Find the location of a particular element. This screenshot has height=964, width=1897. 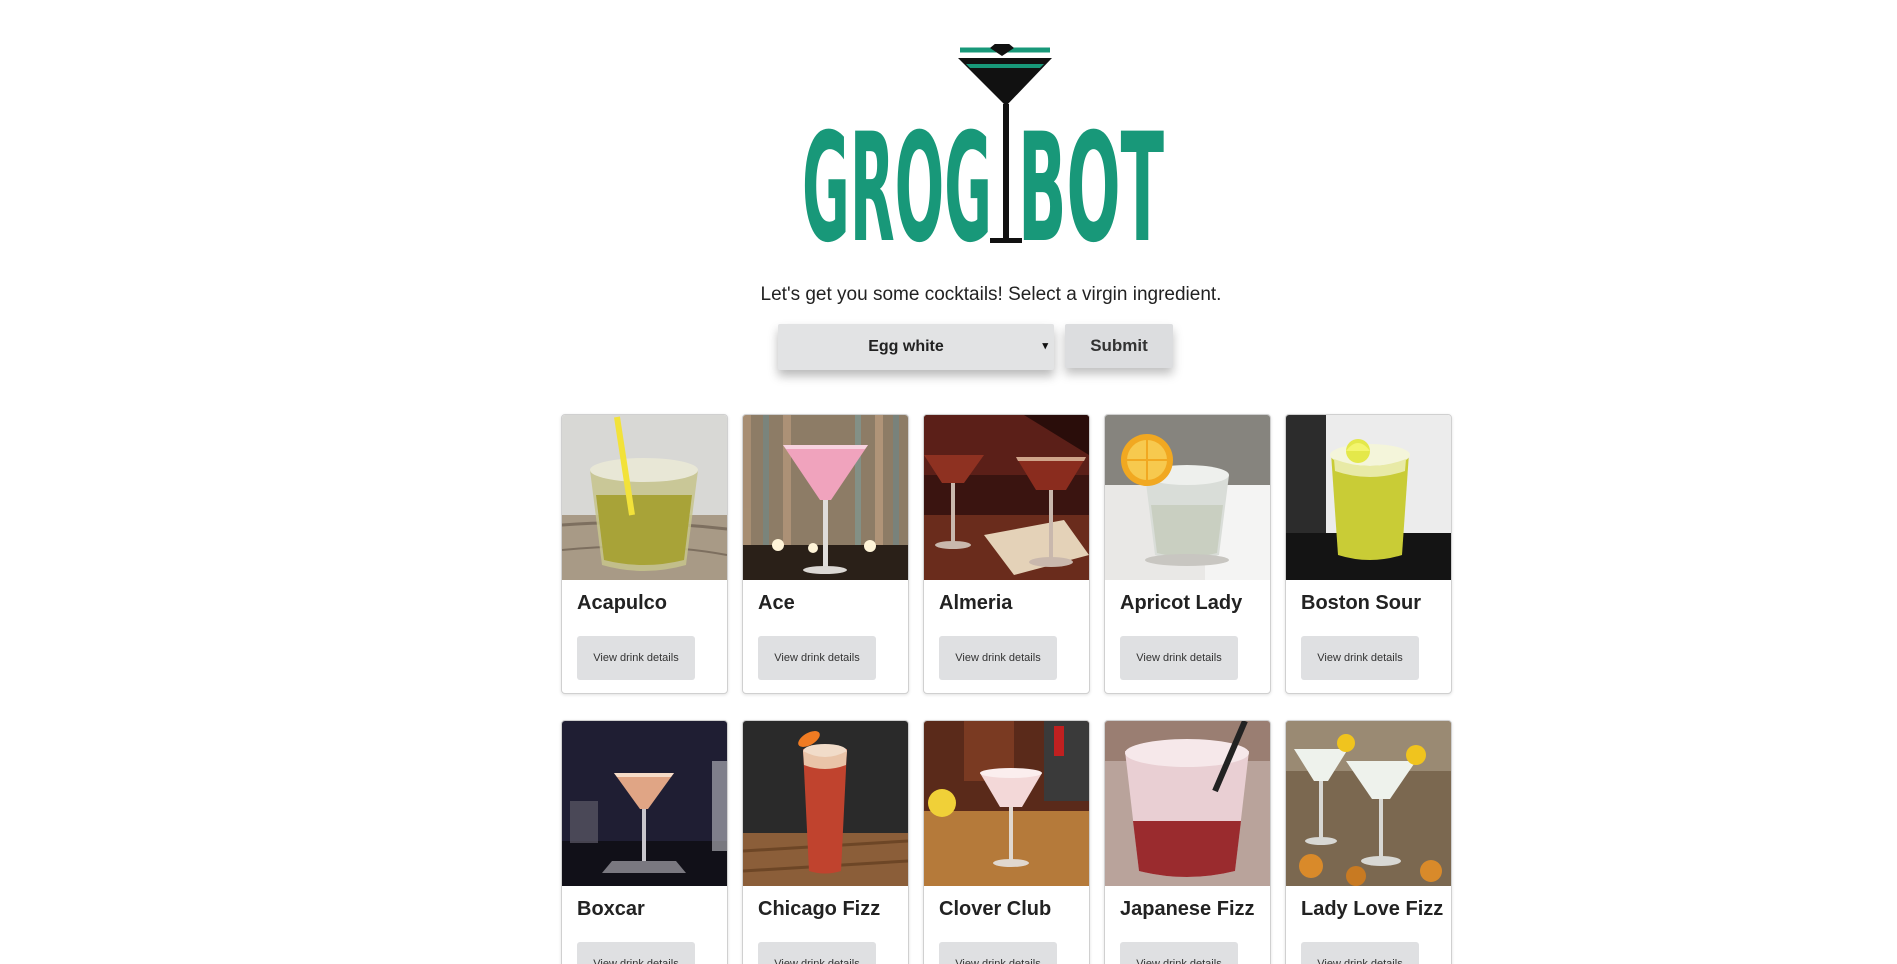

logo-text-right: BOT is located at coordinates (1091, 176).